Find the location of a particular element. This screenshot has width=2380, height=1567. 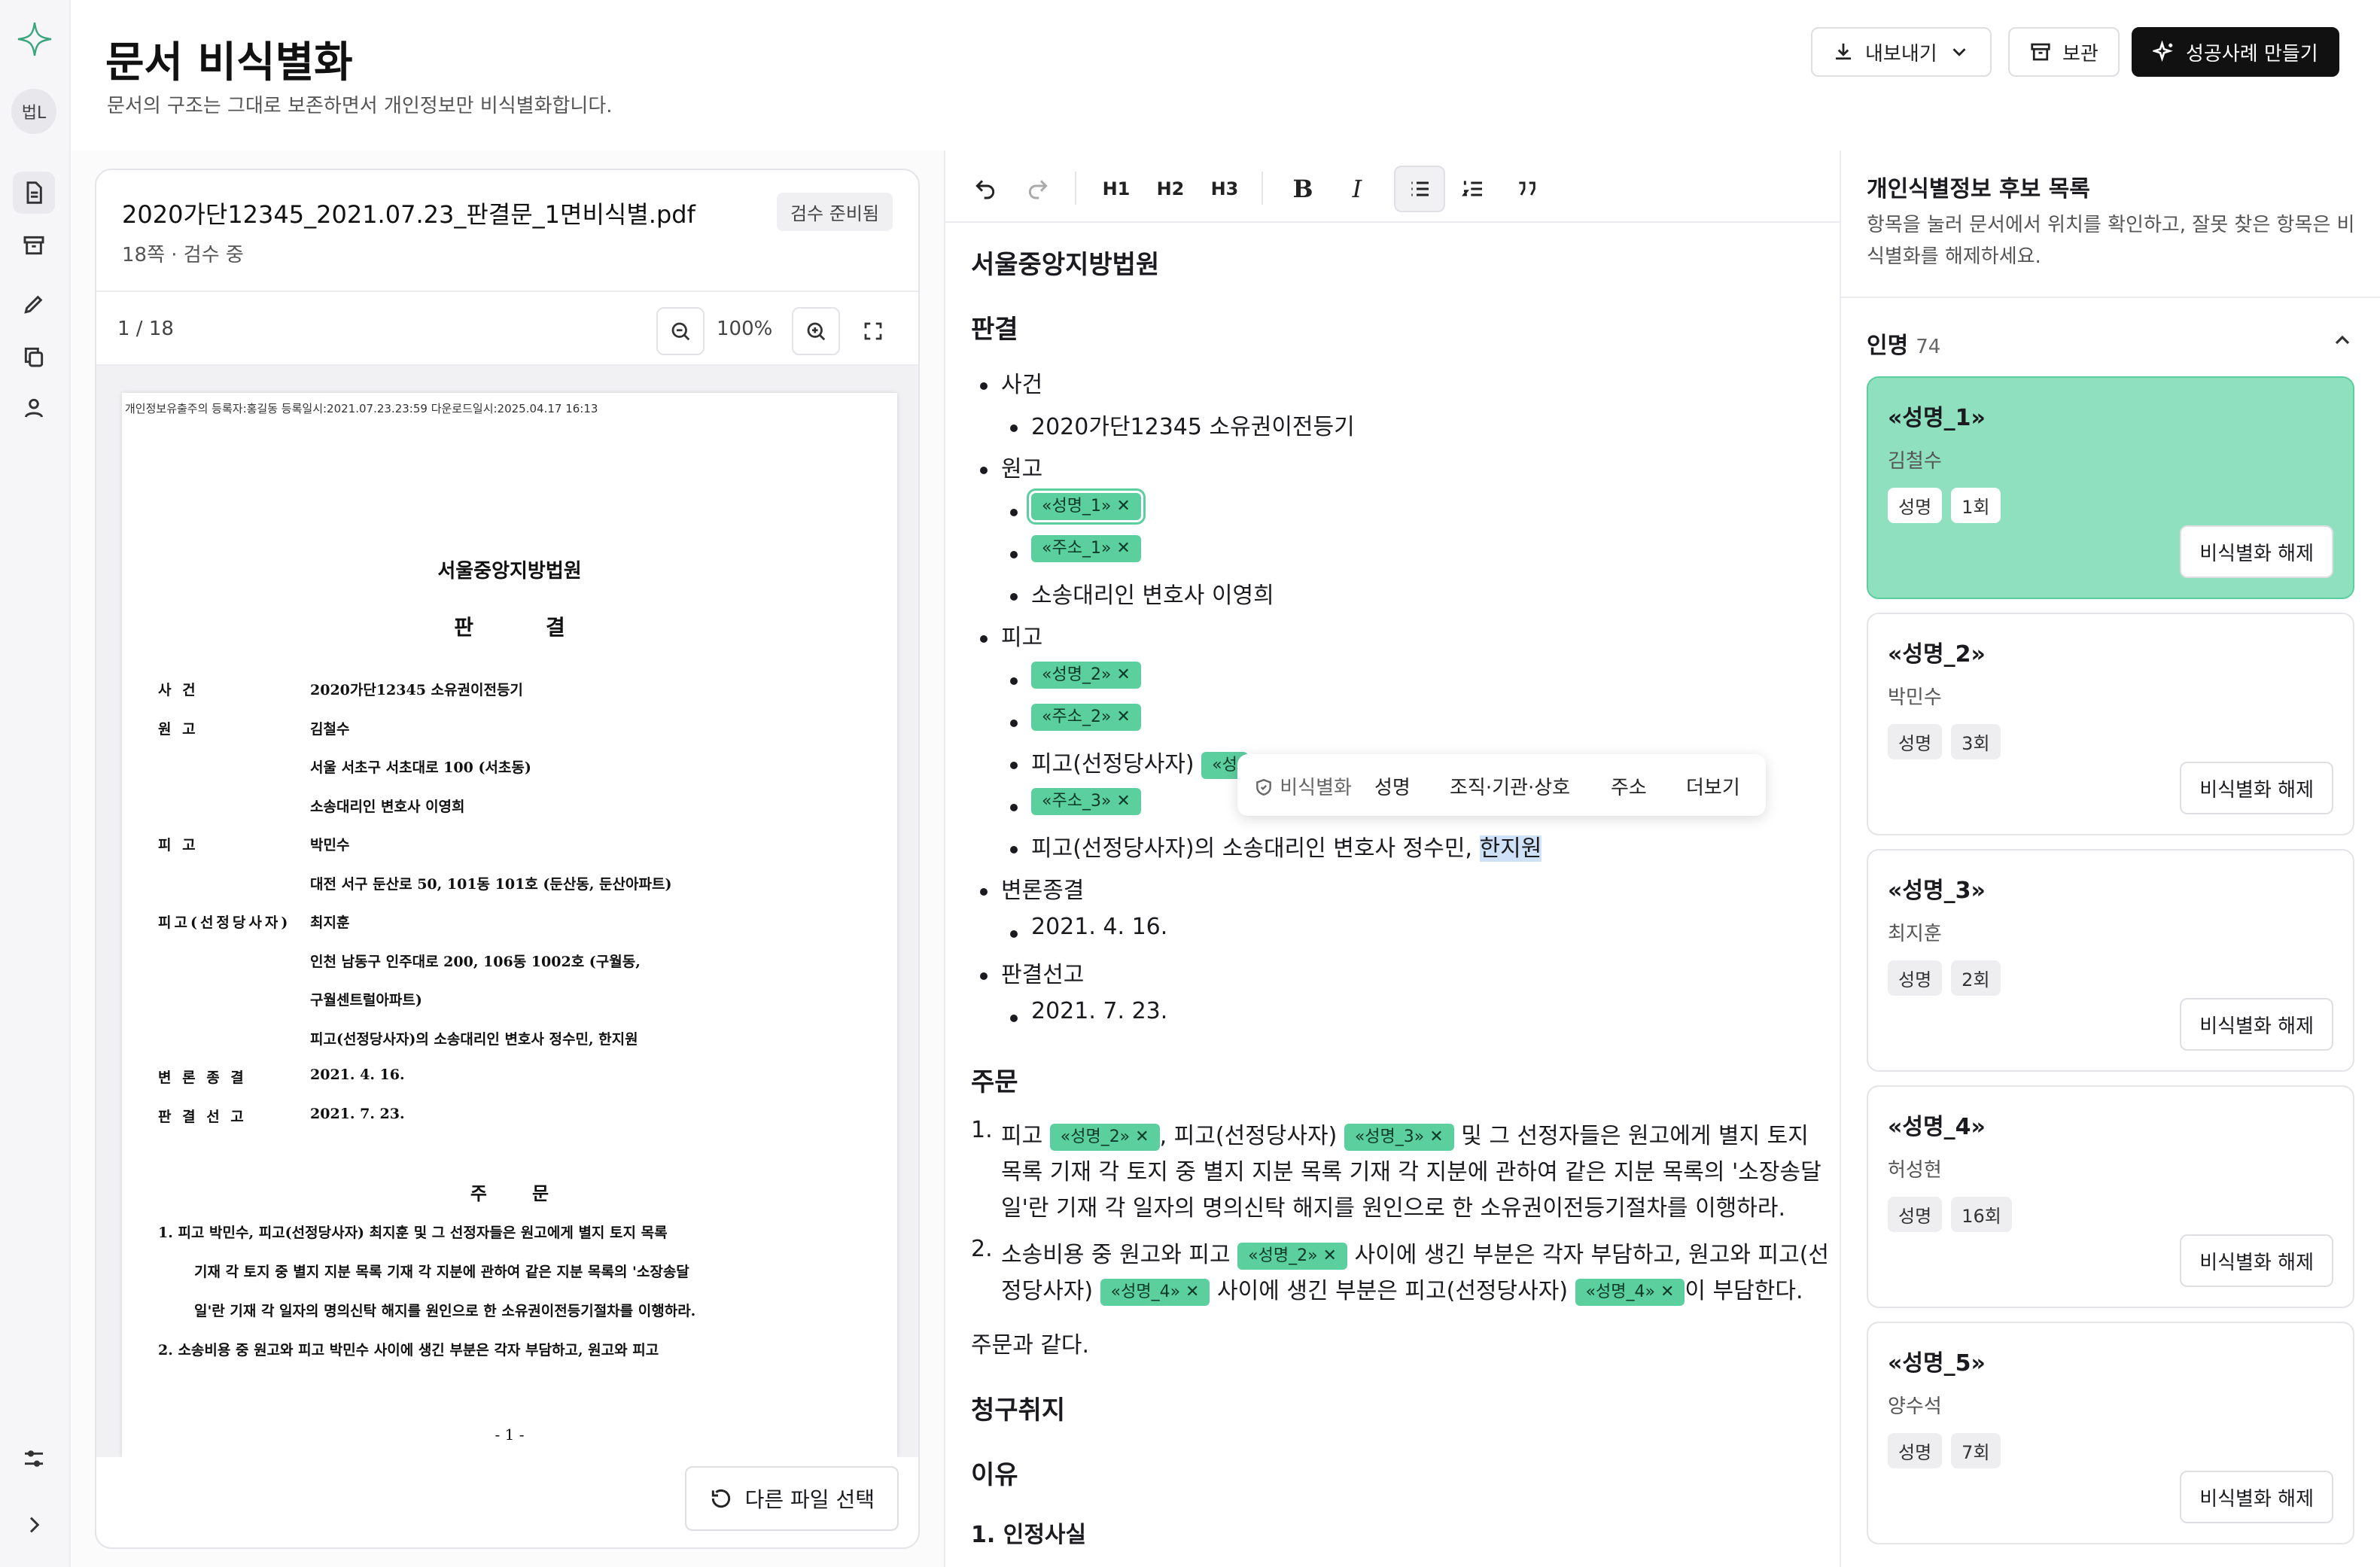

pii-candidate-card: «성명_2» 박민수 성명 3회 비식별화 해제 is located at coordinates (2110, 724).